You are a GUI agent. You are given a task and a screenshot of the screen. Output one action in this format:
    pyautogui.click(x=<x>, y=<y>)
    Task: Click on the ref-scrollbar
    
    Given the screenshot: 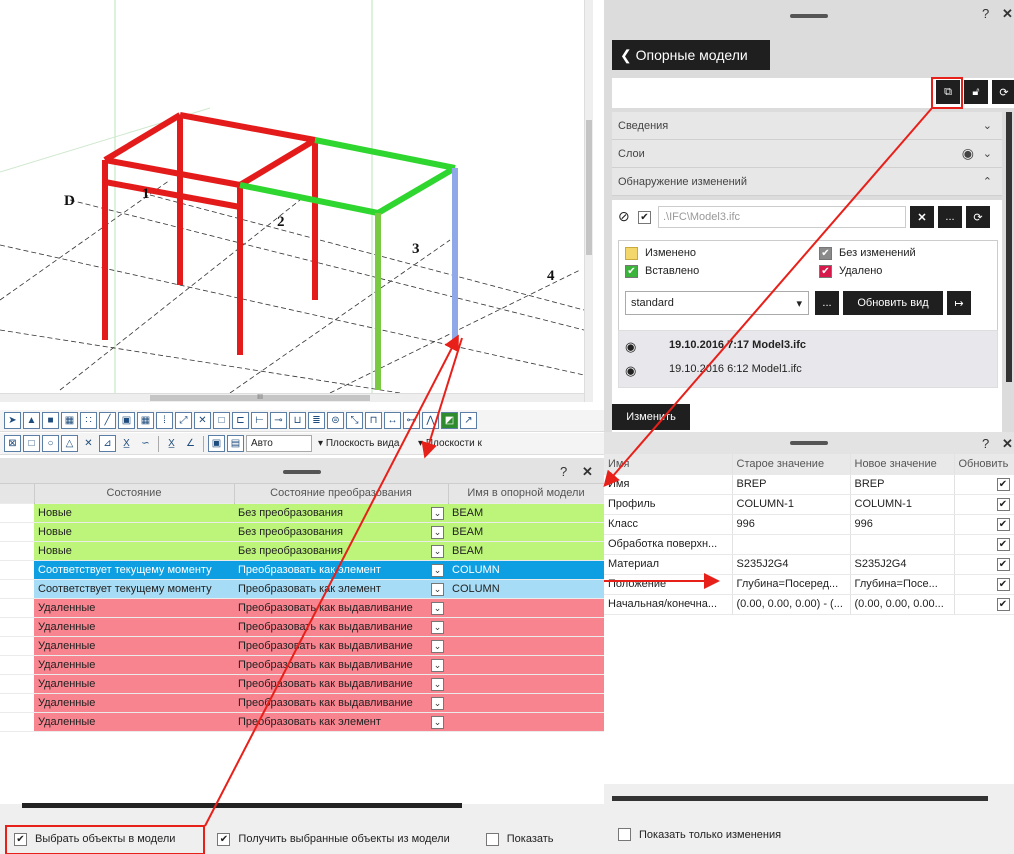 What is the action you would take?
    pyautogui.click(x=1009, y=247)
    